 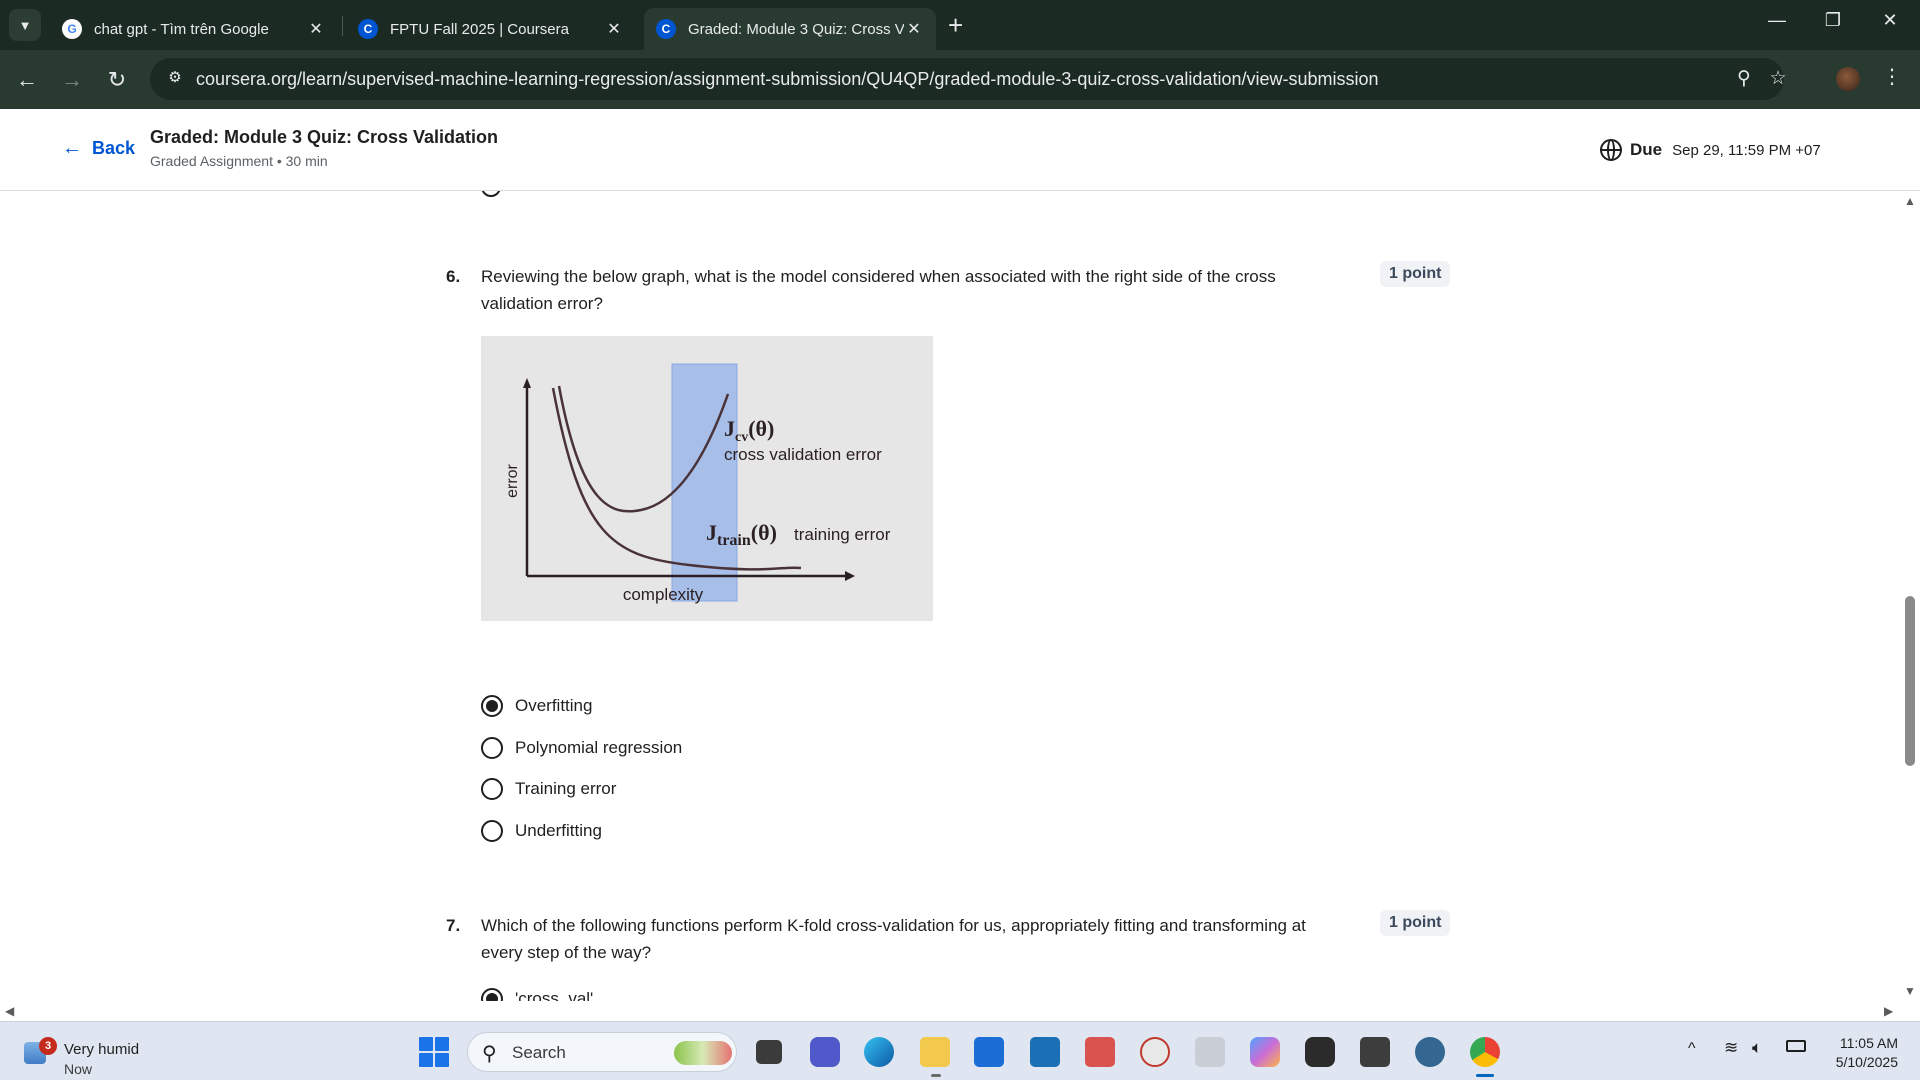 I want to click on back-label: Back, so click(x=114, y=148).